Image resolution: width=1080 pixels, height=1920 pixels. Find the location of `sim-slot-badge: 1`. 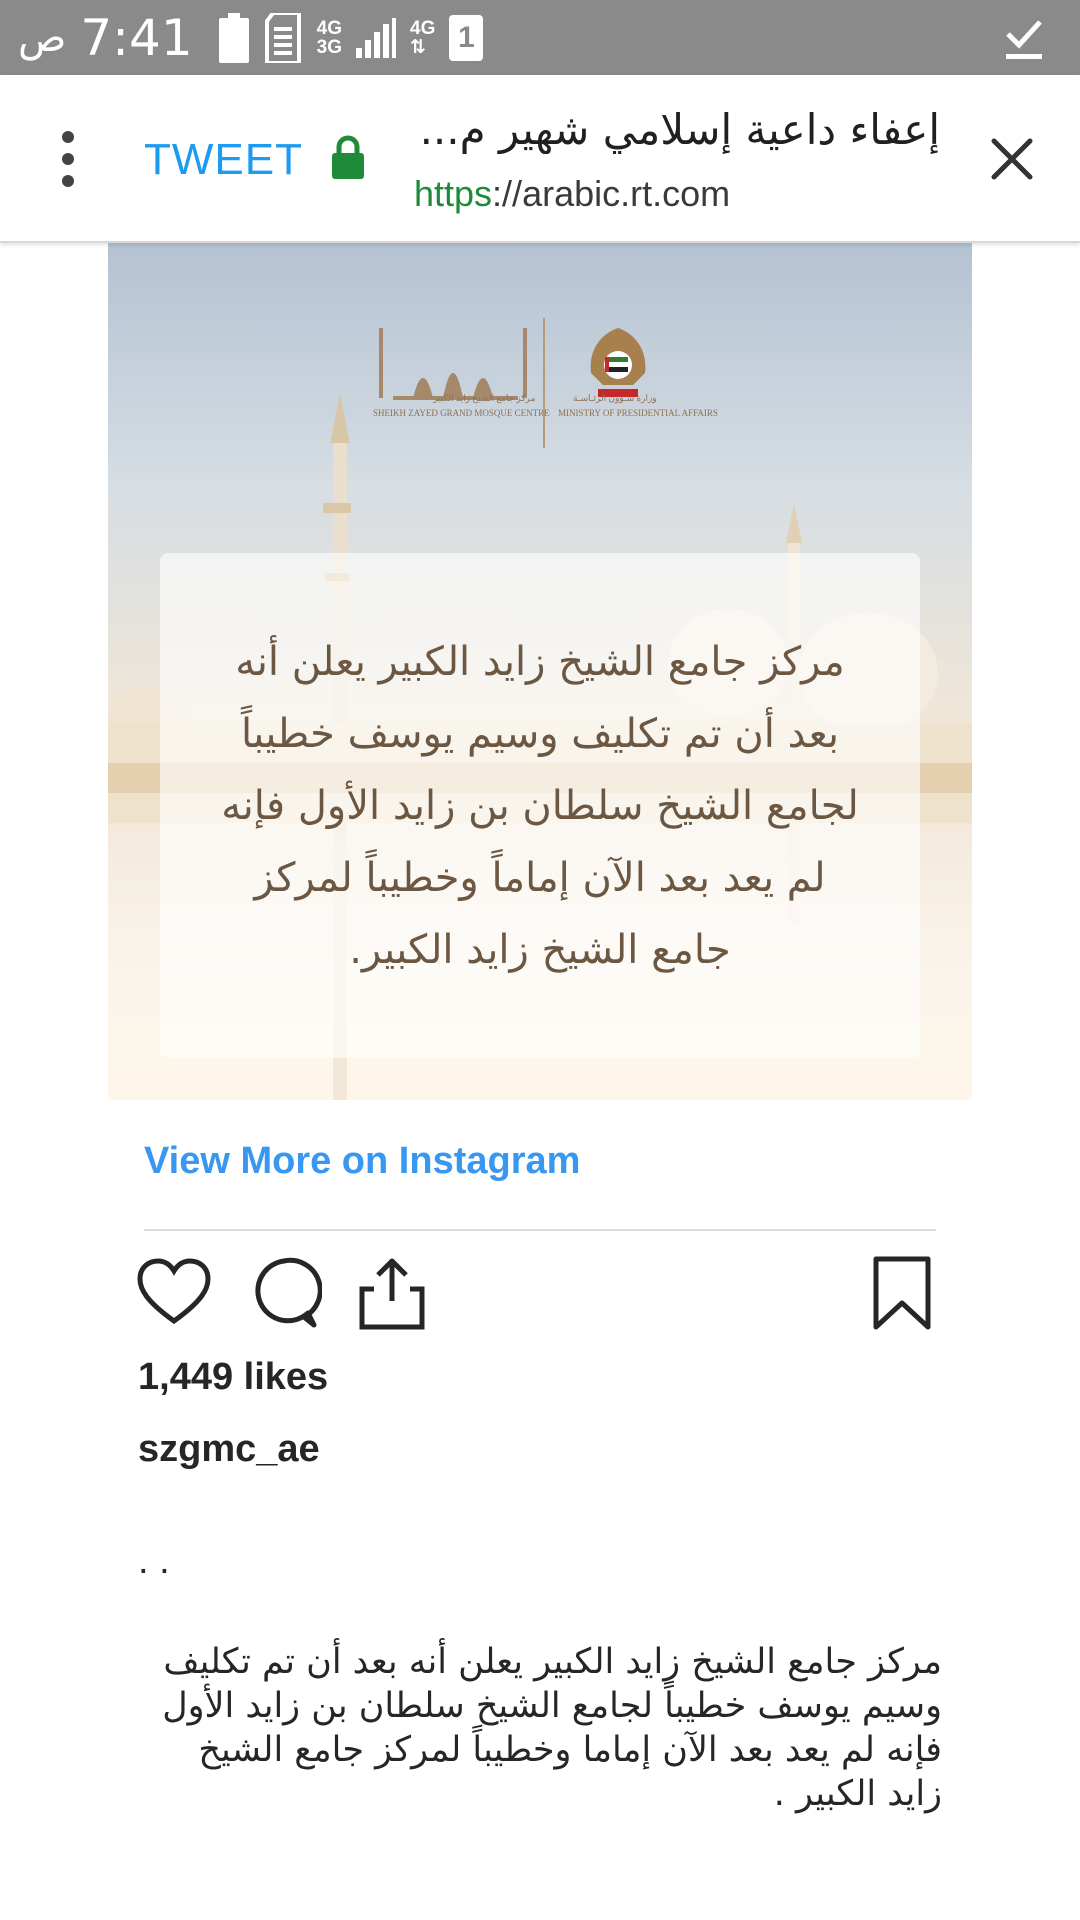

sim-slot-badge: 1 is located at coordinates (466, 37).